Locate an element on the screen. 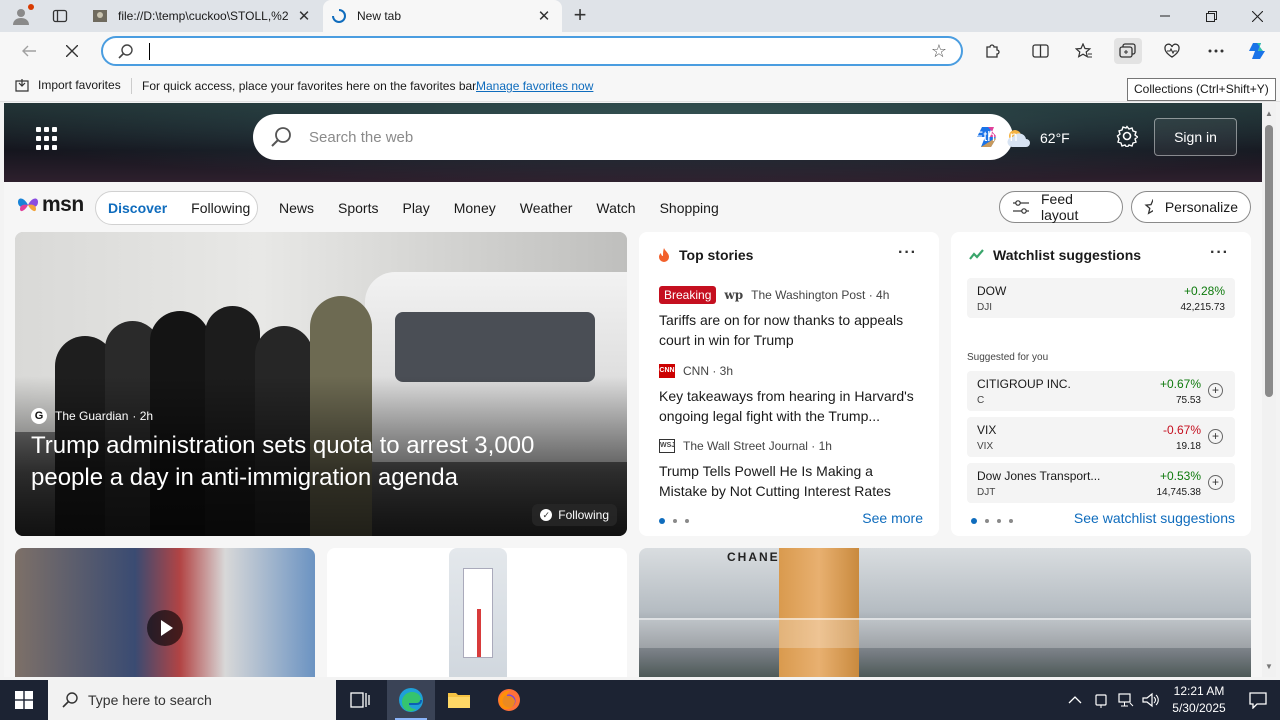 This screenshot has width=1280, height=720. page-scrollbar: ▲ ▼ is located at coordinates (1269, 390).